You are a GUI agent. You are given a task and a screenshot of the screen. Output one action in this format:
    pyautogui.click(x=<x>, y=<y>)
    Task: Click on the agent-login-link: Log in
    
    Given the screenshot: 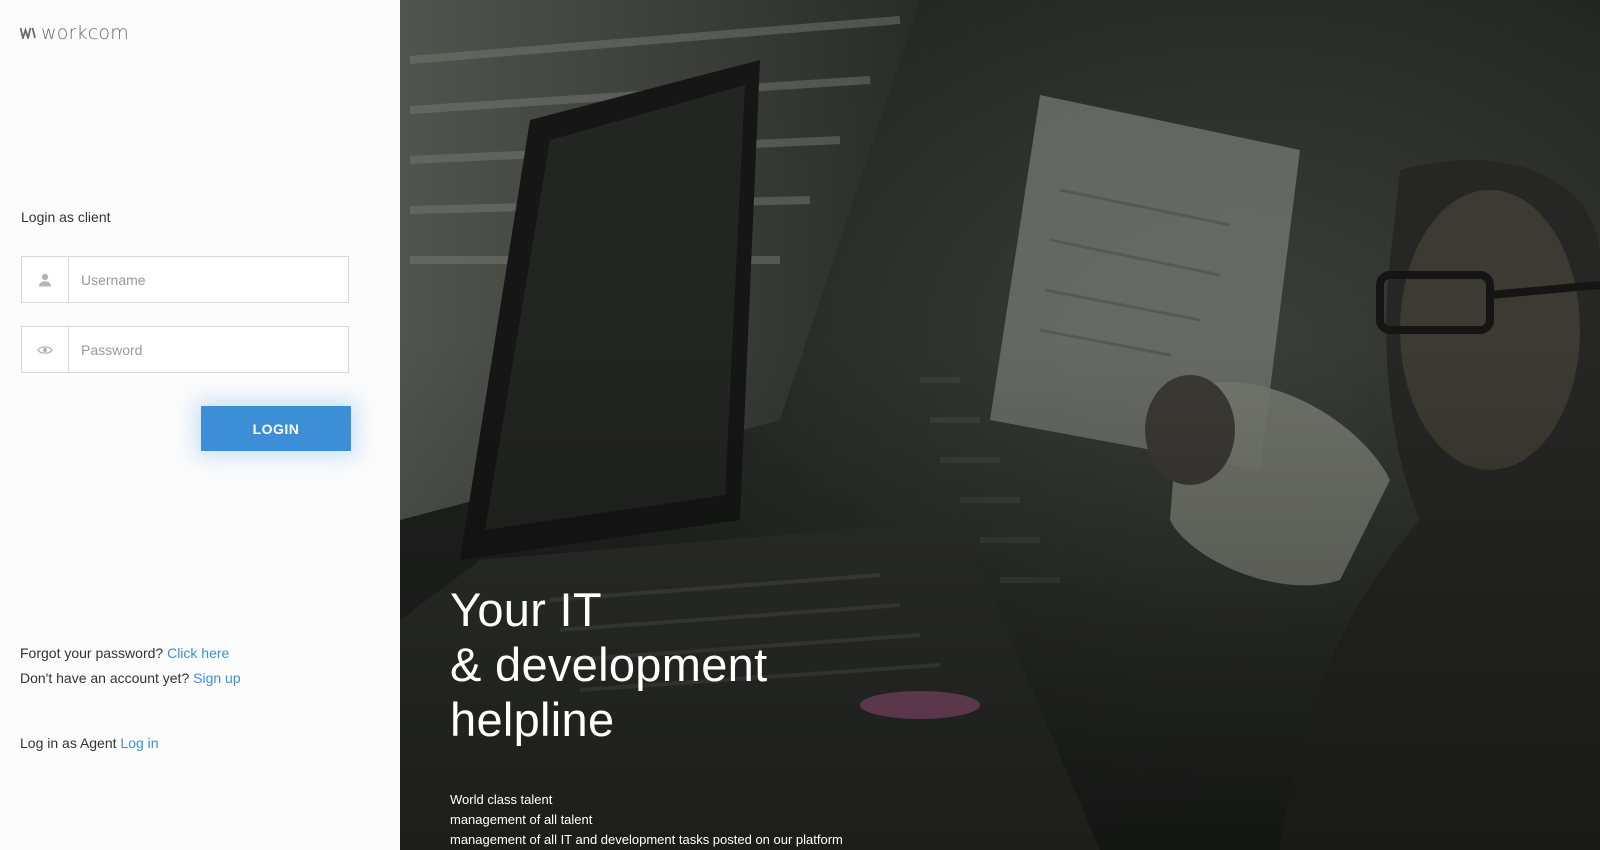 What is the action you would take?
    pyautogui.click(x=139, y=743)
    